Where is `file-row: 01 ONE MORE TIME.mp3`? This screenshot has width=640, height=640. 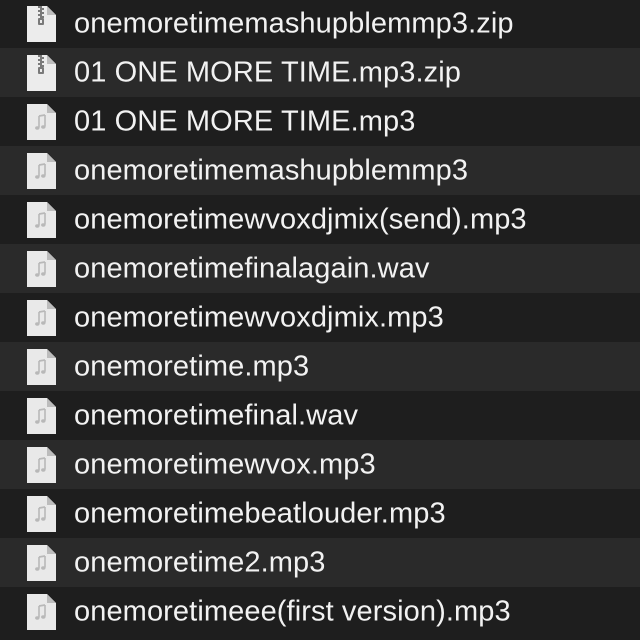 file-row: 01 ONE MORE TIME.mp3 is located at coordinates (320, 121).